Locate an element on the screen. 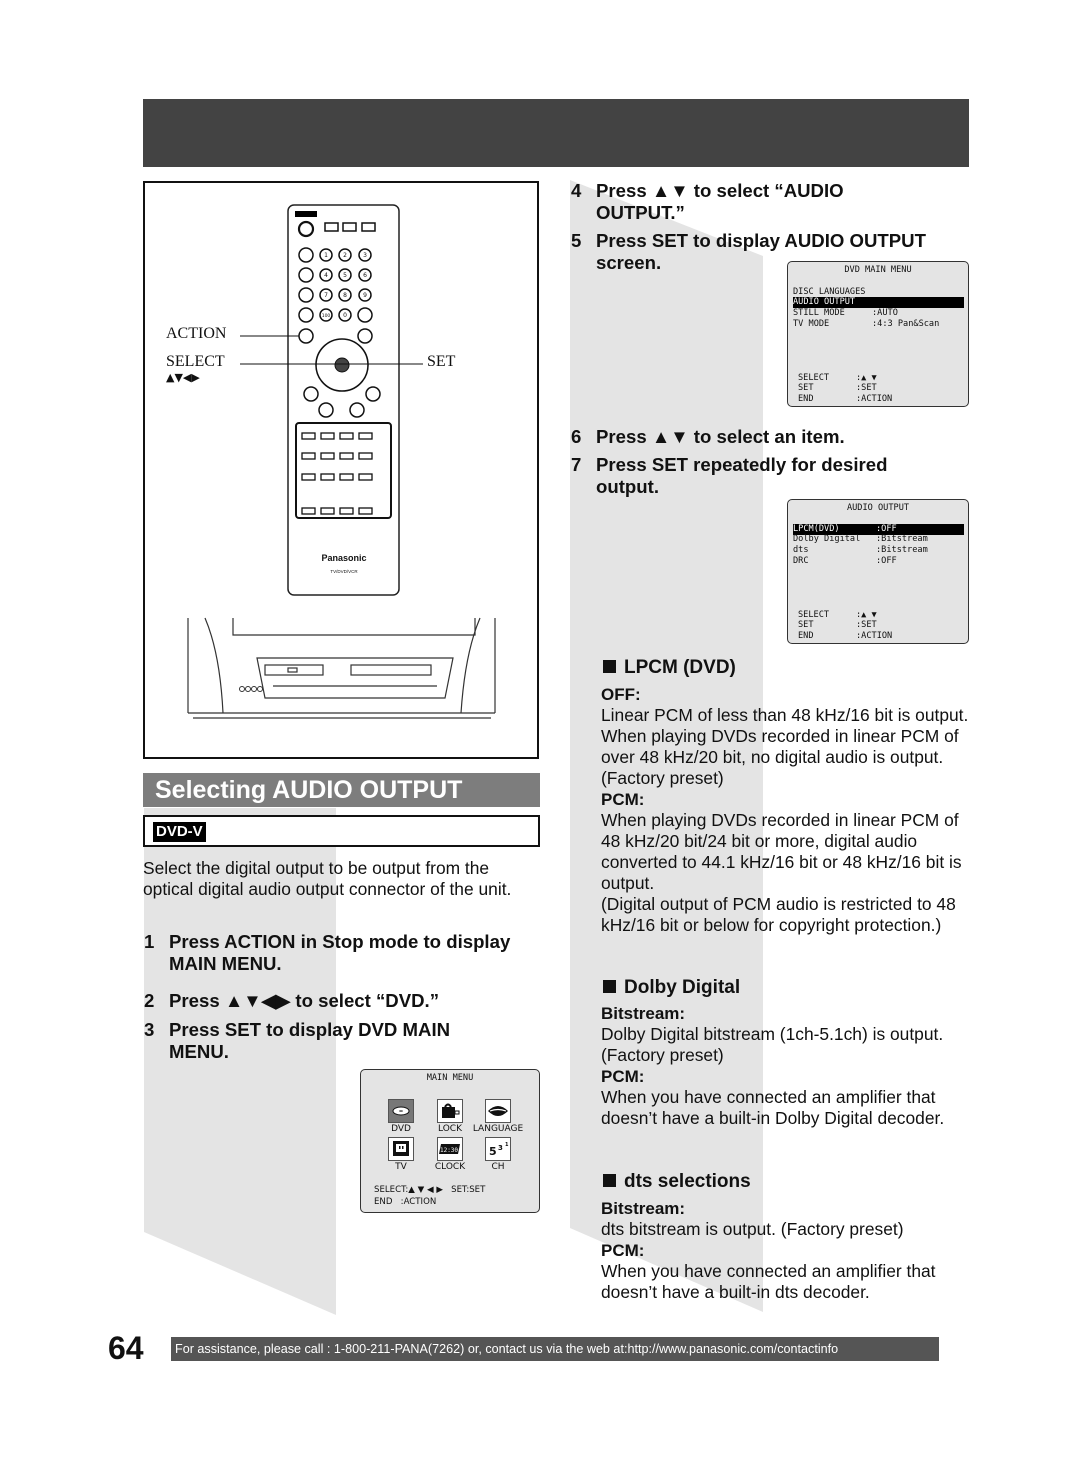 The image size is (1080, 1464). row-label: TV MODE is located at coordinates (811, 324).